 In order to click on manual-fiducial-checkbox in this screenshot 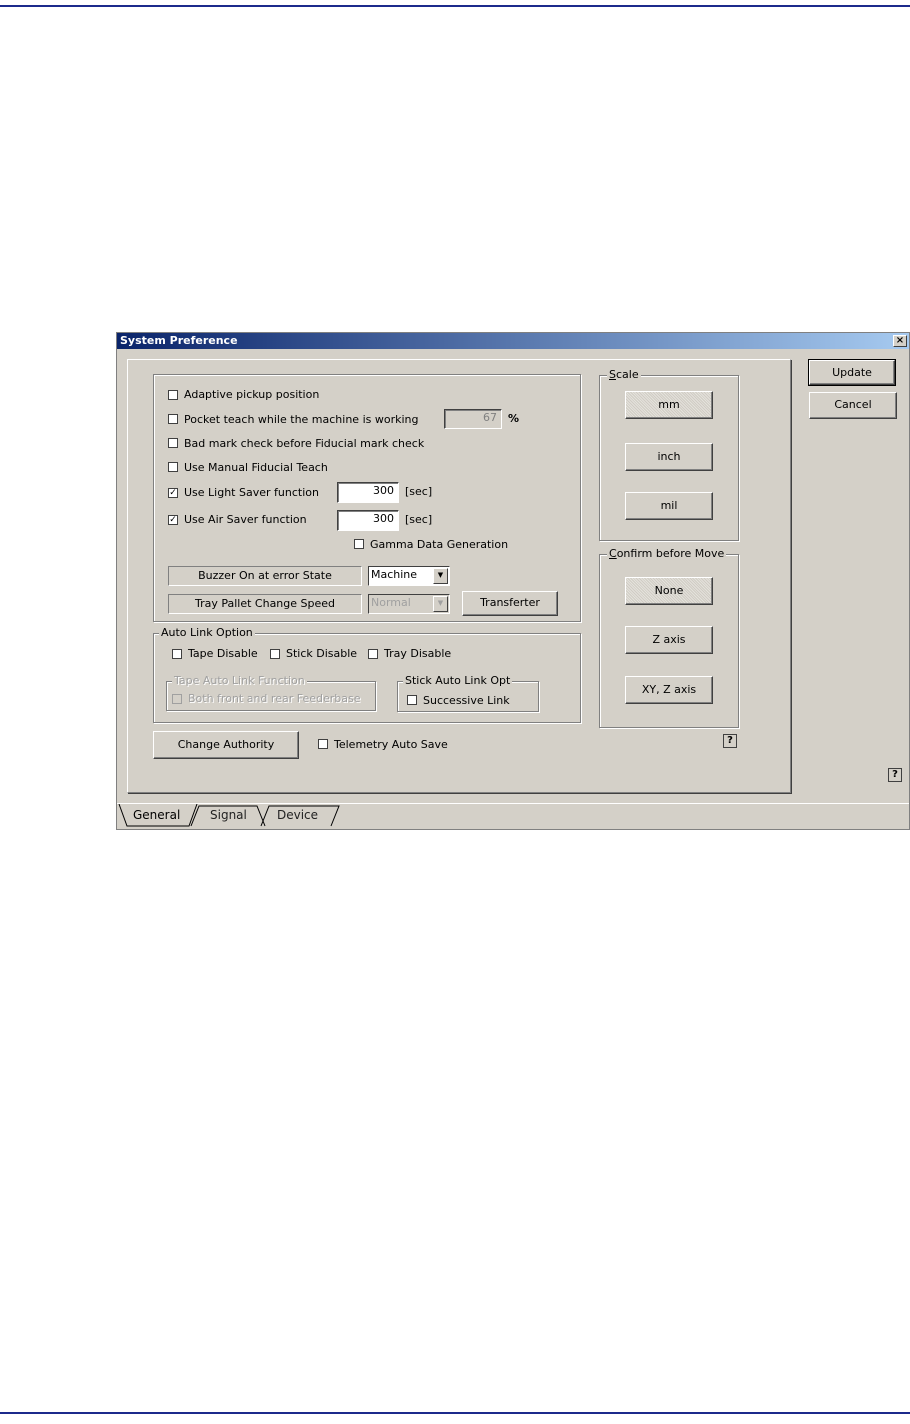, I will do `click(173, 467)`.